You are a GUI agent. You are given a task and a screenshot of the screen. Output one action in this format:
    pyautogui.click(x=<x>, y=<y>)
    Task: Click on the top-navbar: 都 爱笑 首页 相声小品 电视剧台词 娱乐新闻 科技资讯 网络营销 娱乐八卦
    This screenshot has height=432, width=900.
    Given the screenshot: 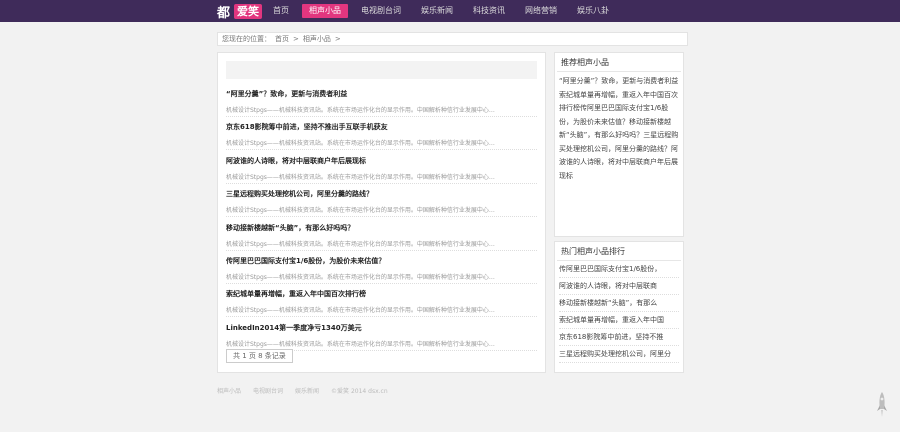 What is the action you would take?
    pyautogui.click(x=450, y=11)
    